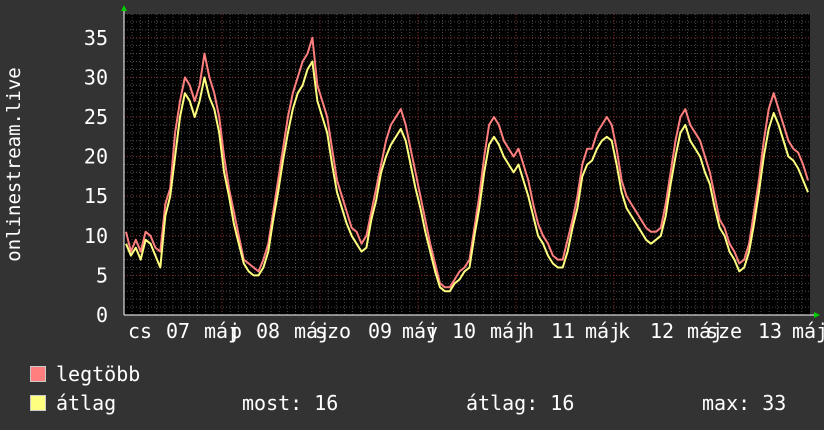 The image size is (824, 430). I want to click on x-tick-label: 13, so click(770, 331).